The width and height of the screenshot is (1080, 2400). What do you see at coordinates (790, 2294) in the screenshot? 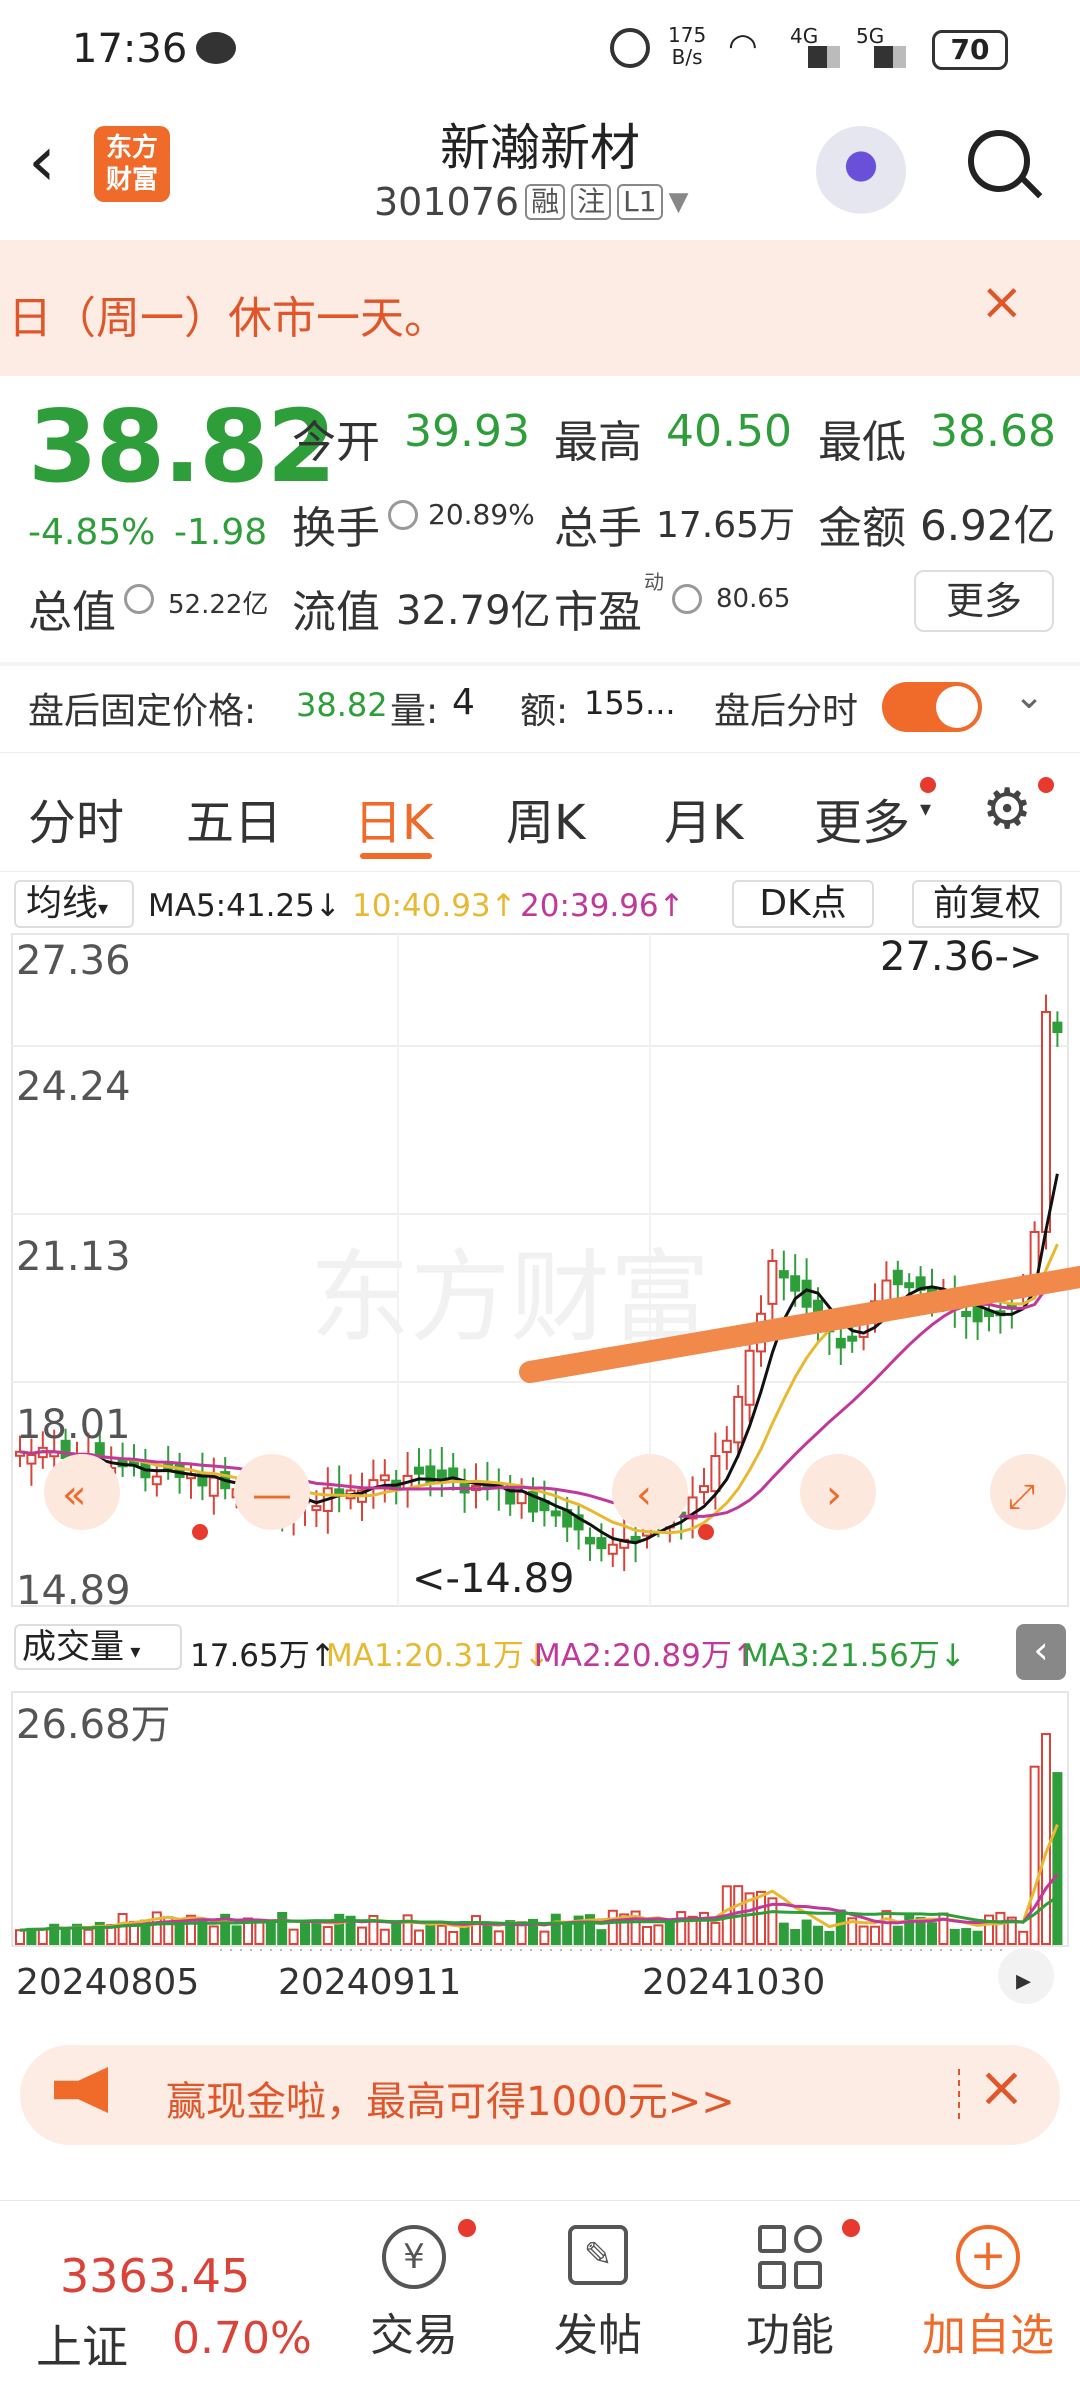
I see `nav-function: 功能` at bounding box center [790, 2294].